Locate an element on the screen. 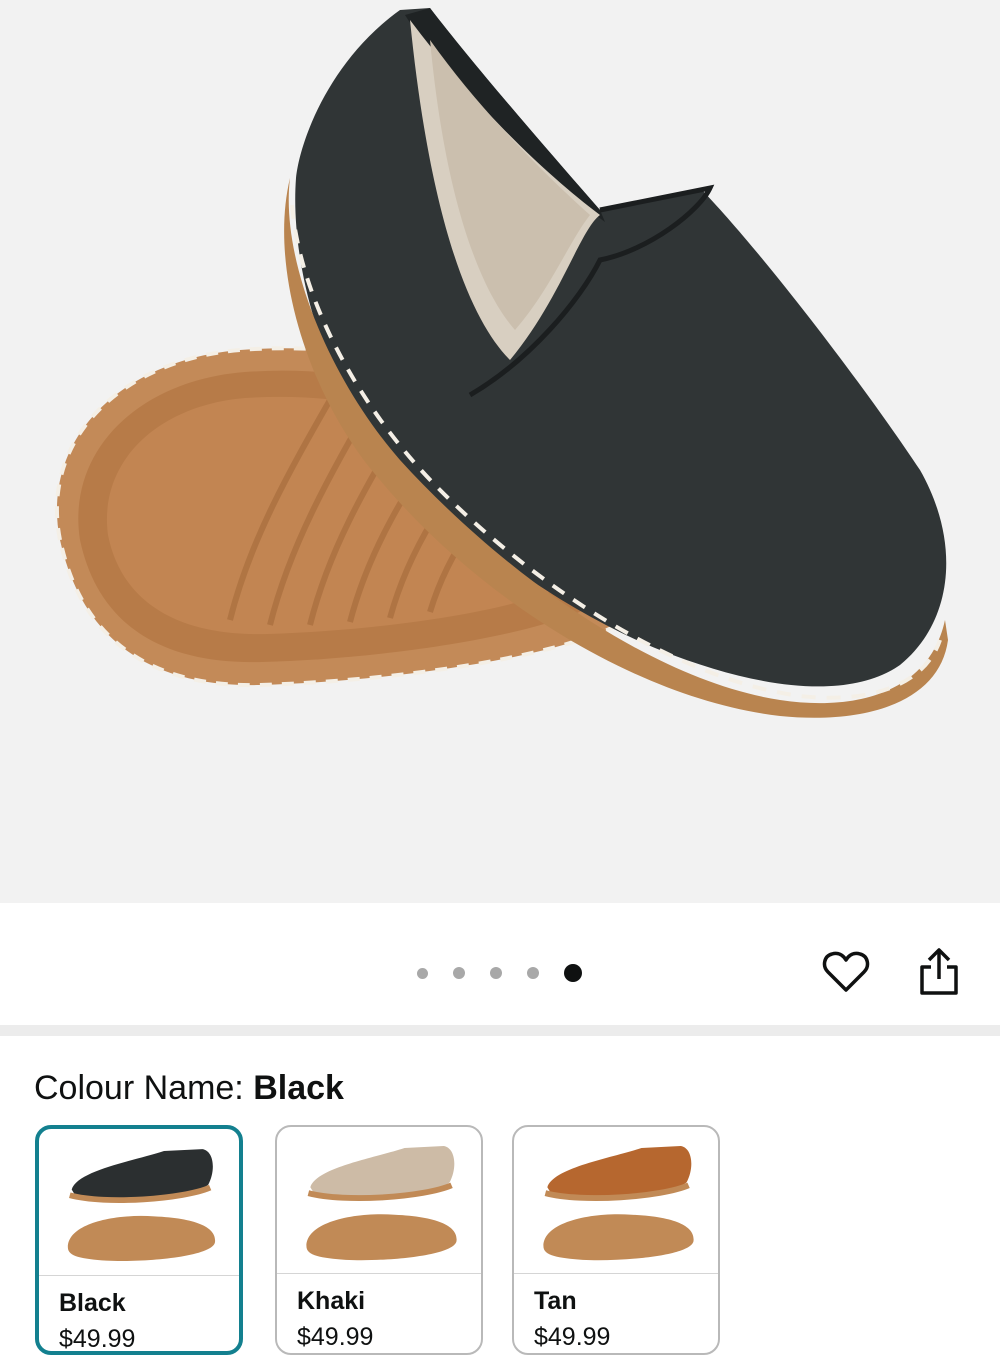  carousel-pagination is located at coordinates (499, 973).